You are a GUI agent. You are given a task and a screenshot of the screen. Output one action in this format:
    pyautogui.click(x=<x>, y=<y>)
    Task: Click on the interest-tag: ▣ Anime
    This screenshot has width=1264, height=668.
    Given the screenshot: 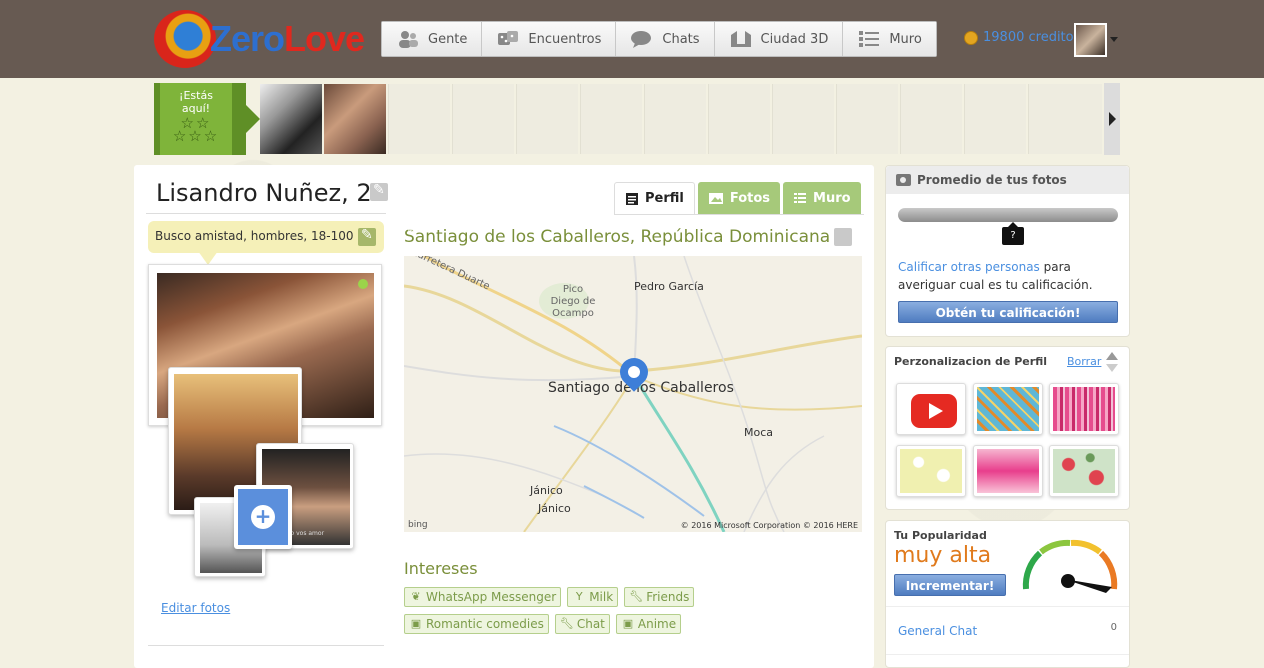 What is the action you would take?
    pyautogui.click(x=648, y=624)
    